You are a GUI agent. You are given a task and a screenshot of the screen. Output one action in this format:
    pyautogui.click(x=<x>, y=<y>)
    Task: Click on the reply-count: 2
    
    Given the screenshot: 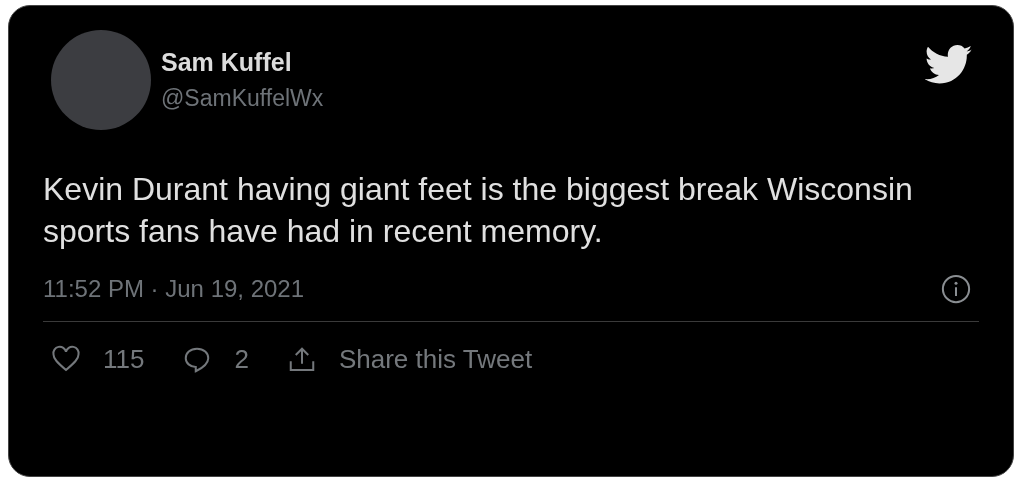 What is the action you would take?
    pyautogui.click(x=241, y=359)
    